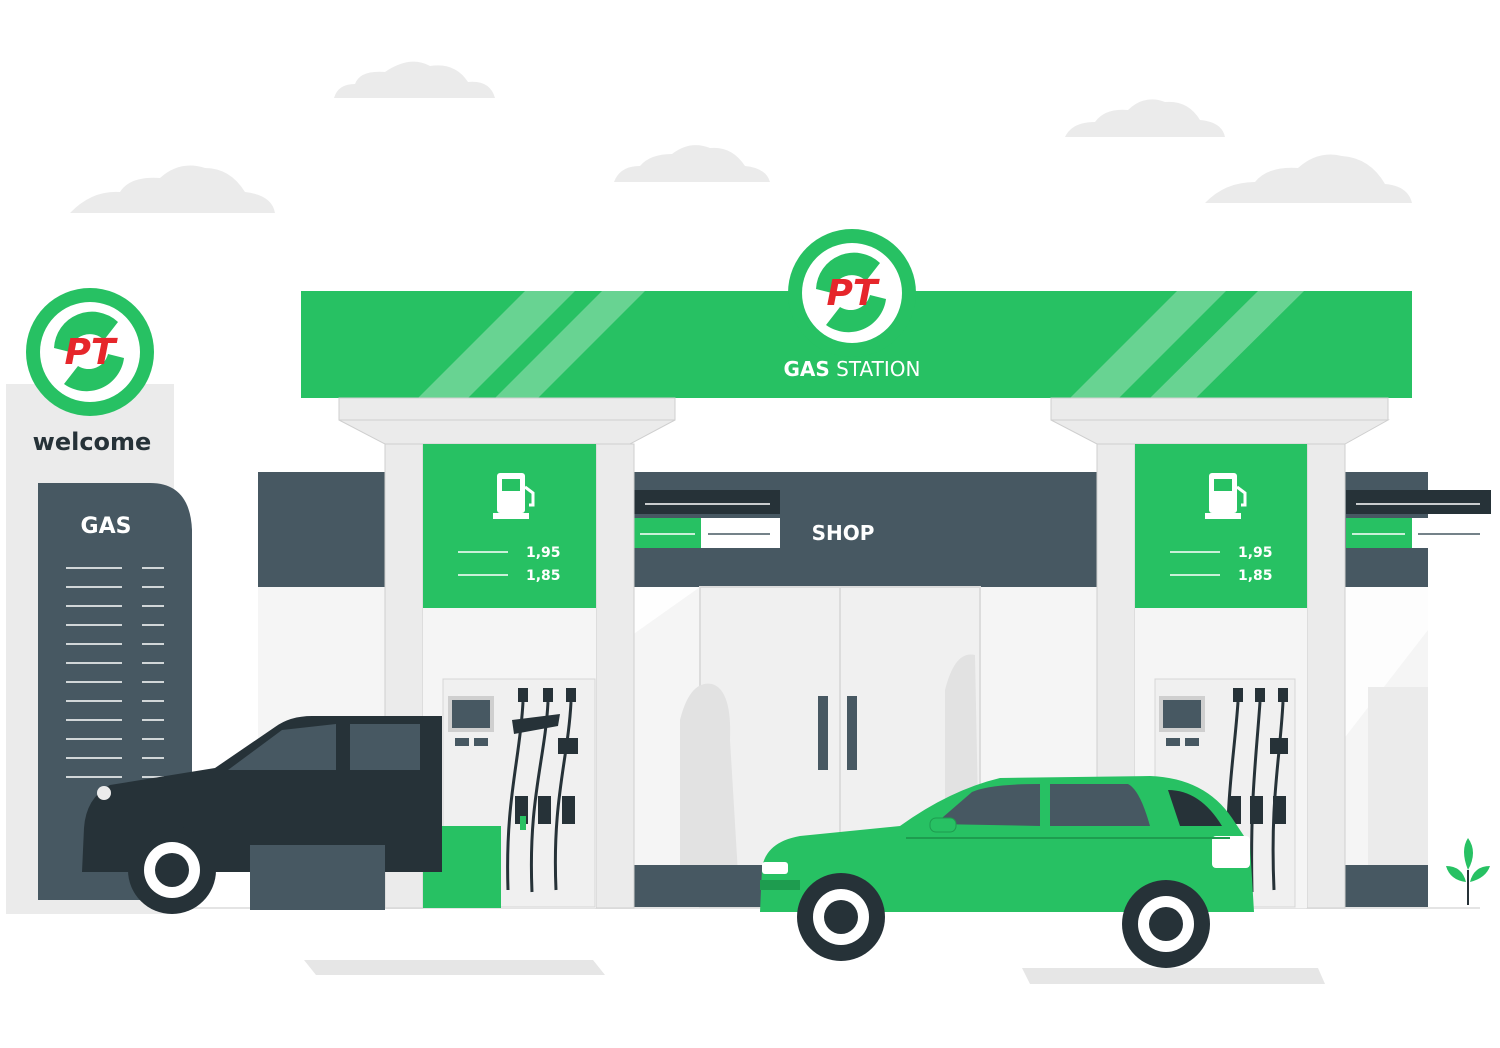 The height and width of the screenshot is (1048, 1500). Describe the element at coordinates (843, 533) in the screenshot. I see `shop-sign: SHOP` at that location.